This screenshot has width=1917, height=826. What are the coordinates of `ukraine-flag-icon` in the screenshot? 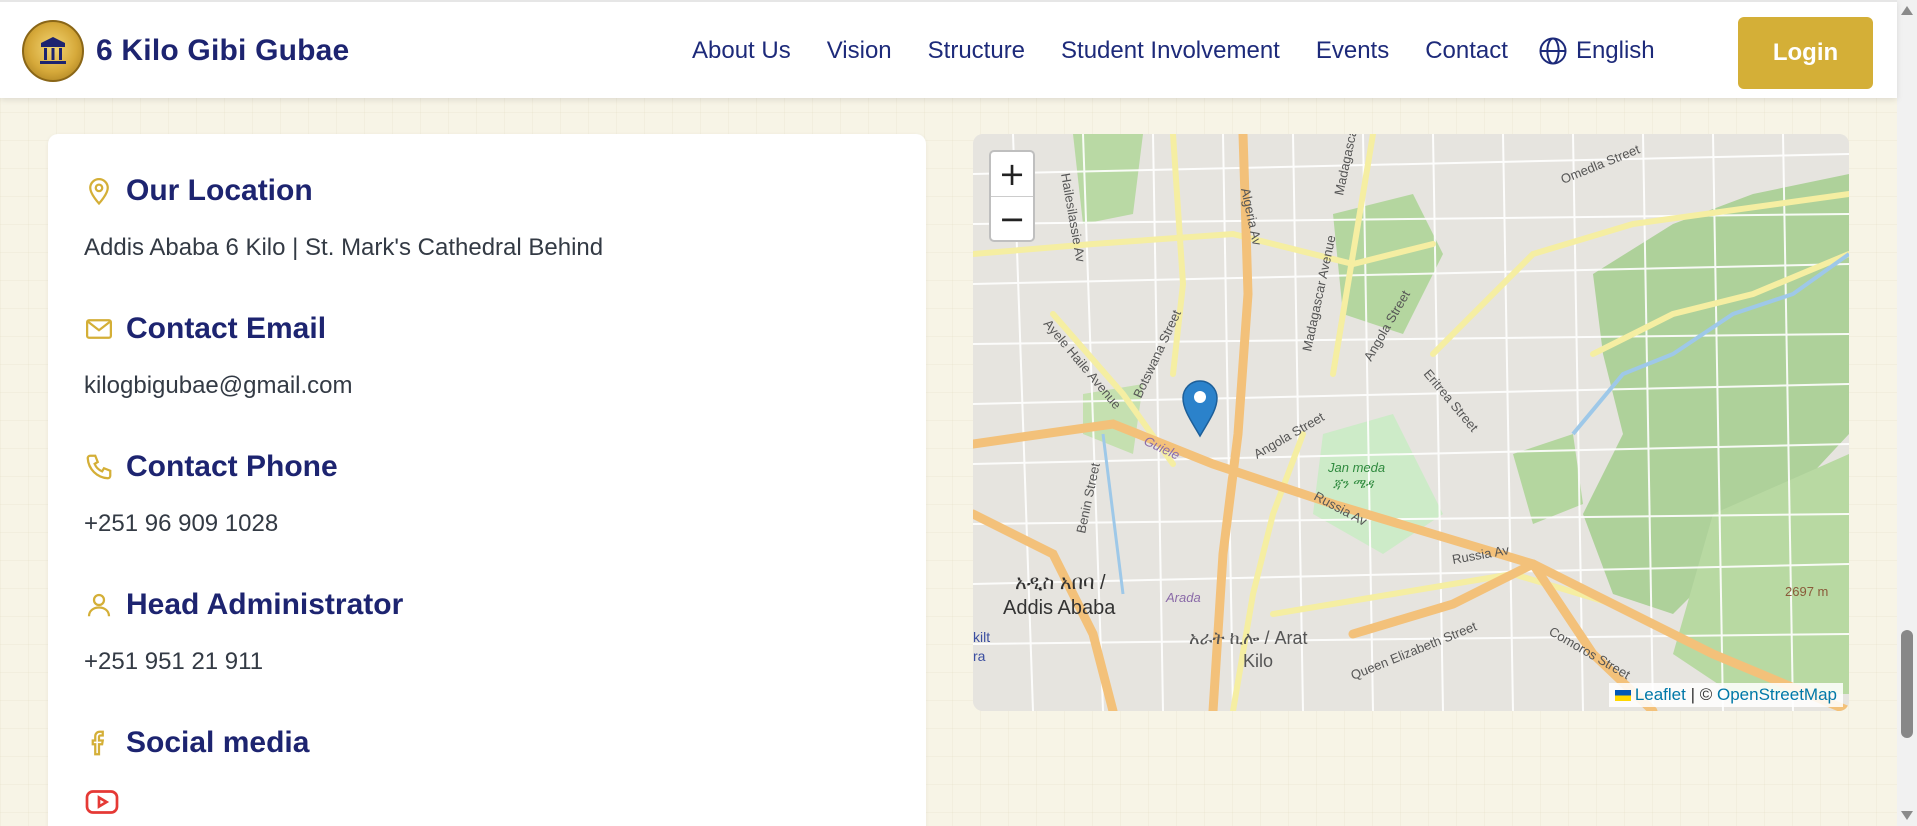 It's located at (1622, 696).